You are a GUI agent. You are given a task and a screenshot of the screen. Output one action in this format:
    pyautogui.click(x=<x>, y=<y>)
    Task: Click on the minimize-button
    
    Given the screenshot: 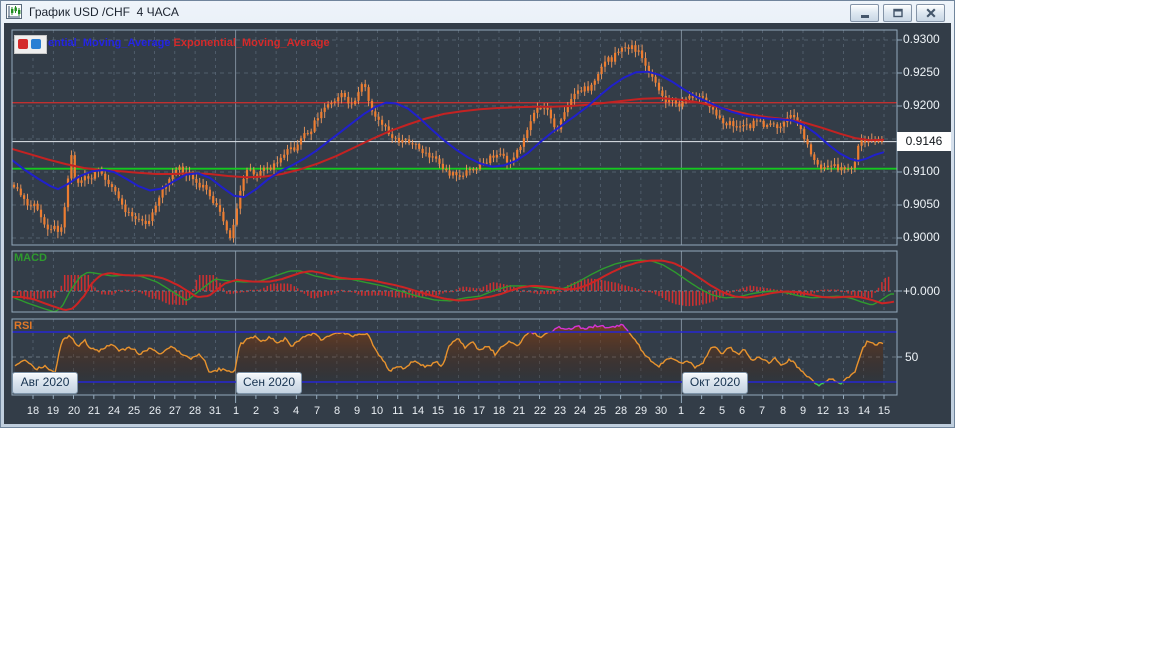 What is the action you would take?
    pyautogui.click(x=864, y=13)
    